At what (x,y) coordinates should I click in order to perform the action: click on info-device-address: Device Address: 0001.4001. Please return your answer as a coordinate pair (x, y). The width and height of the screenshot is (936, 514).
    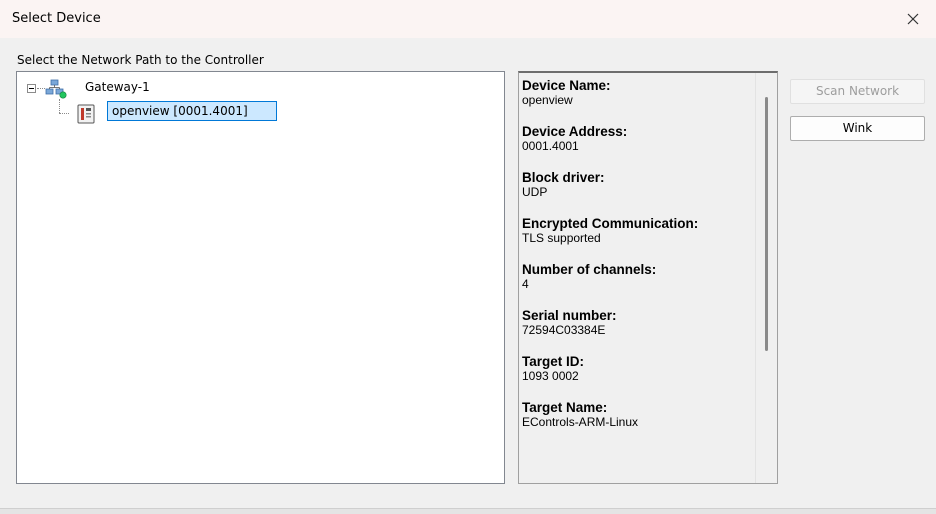
    Looking at the image, I should click on (637, 138).